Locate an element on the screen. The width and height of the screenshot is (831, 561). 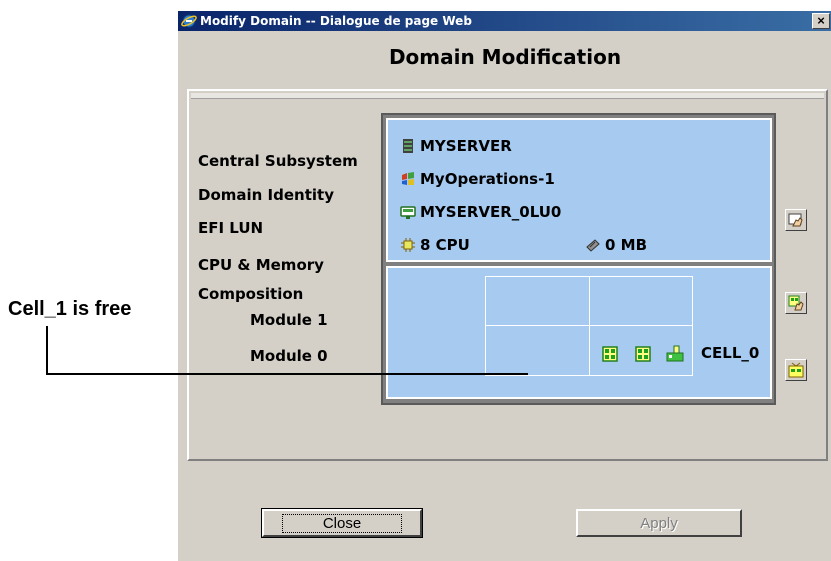
close-button-label: Close is located at coordinates (342, 523).